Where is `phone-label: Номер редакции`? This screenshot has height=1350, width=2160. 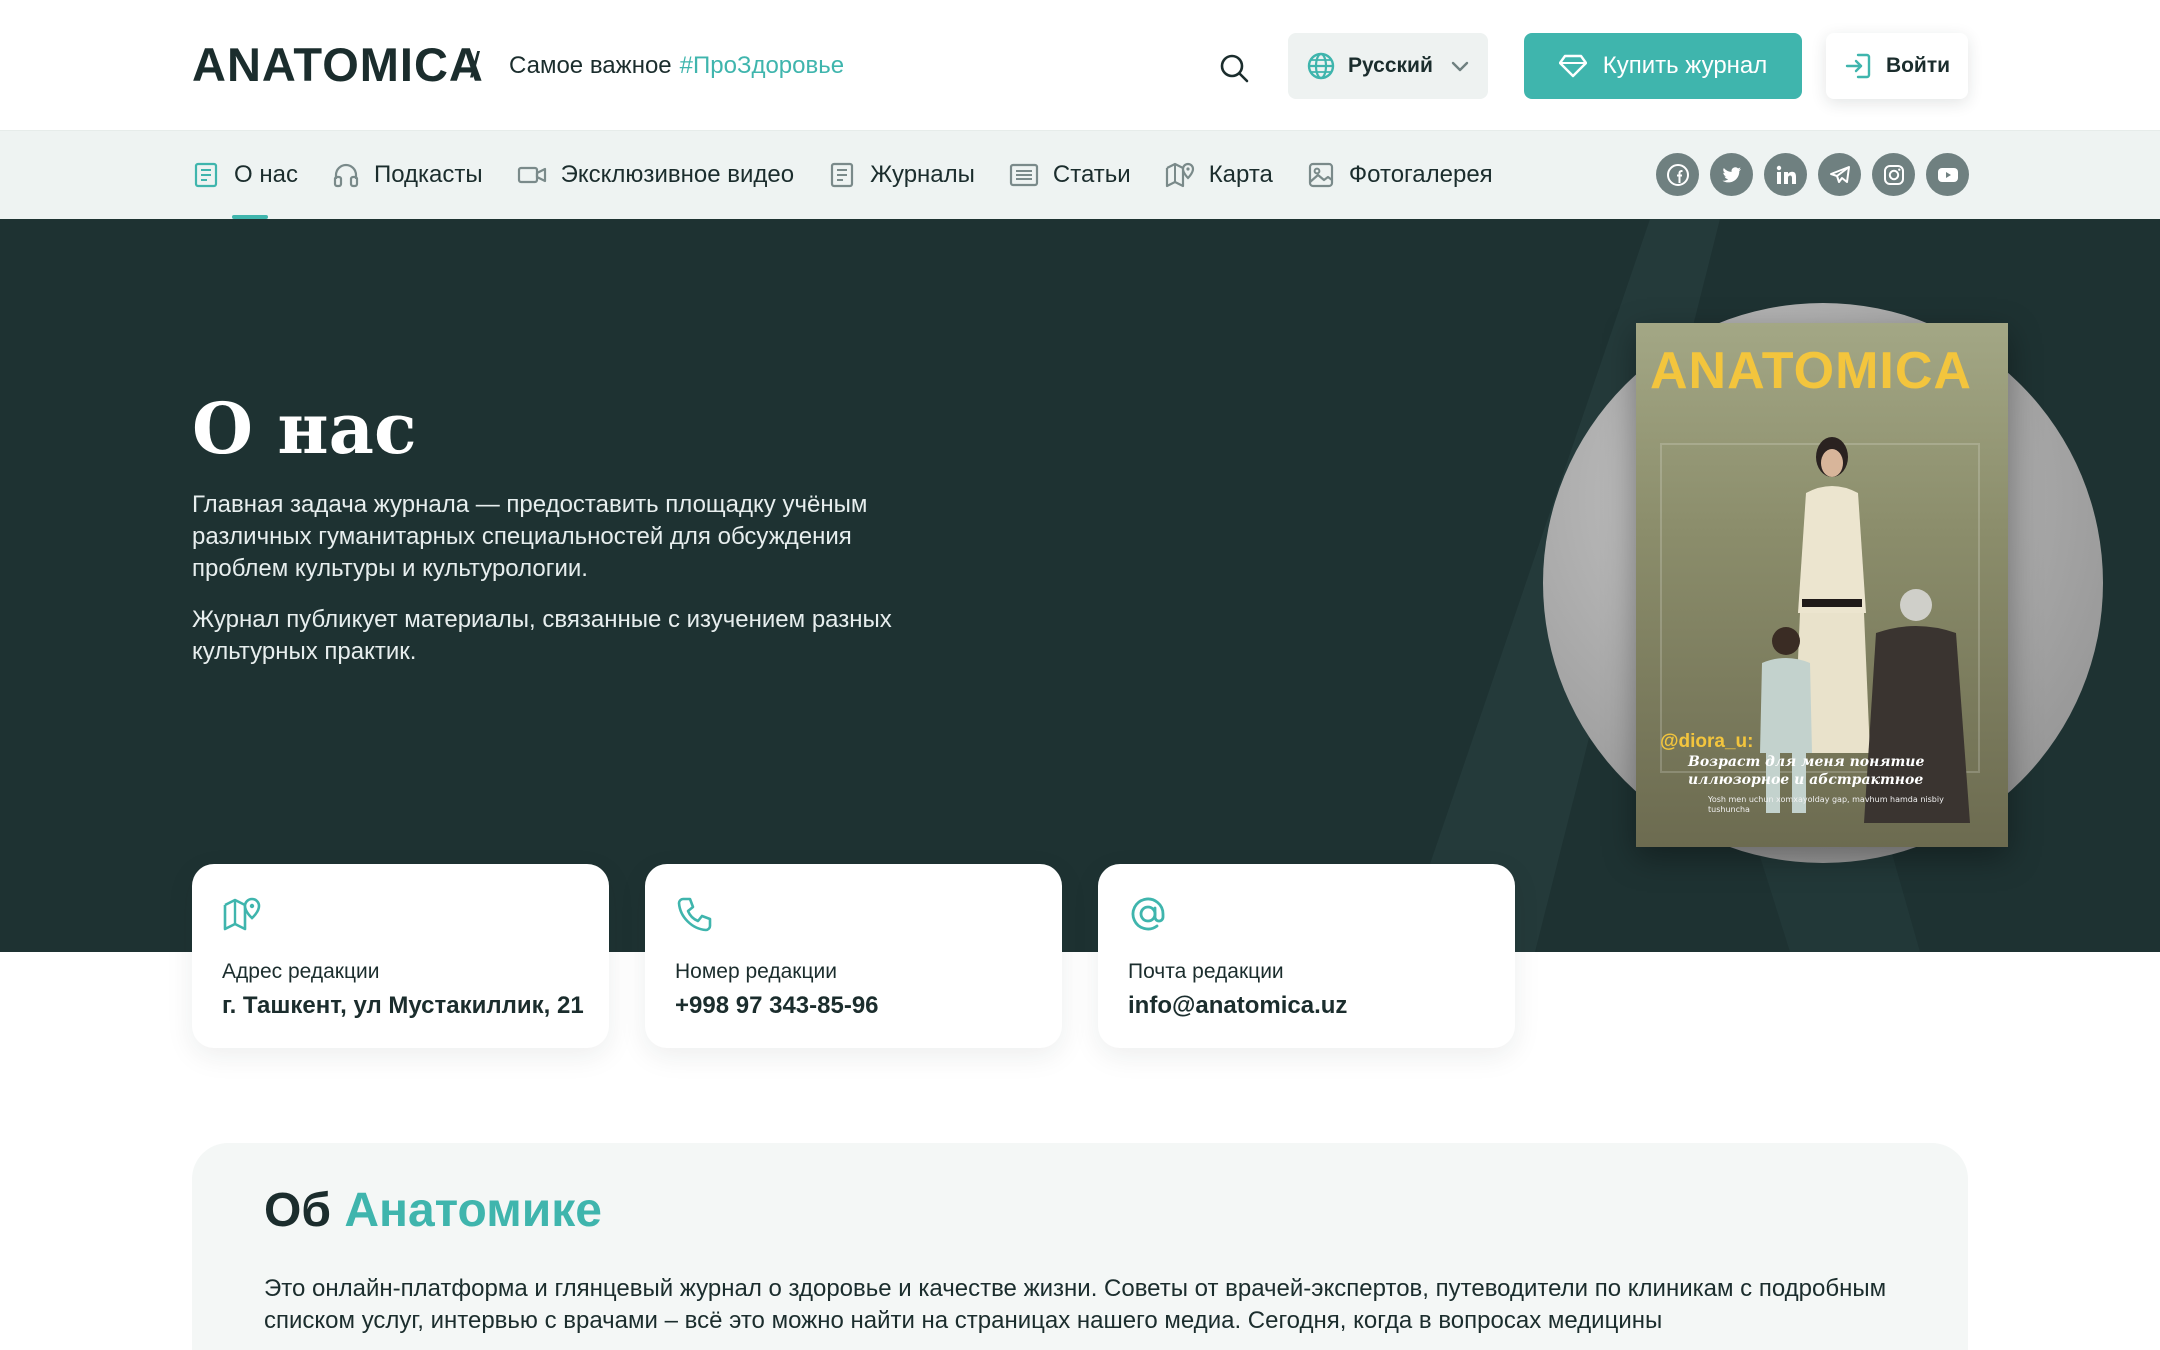 phone-label: Номер редакции is located at coordinates (756, 971).